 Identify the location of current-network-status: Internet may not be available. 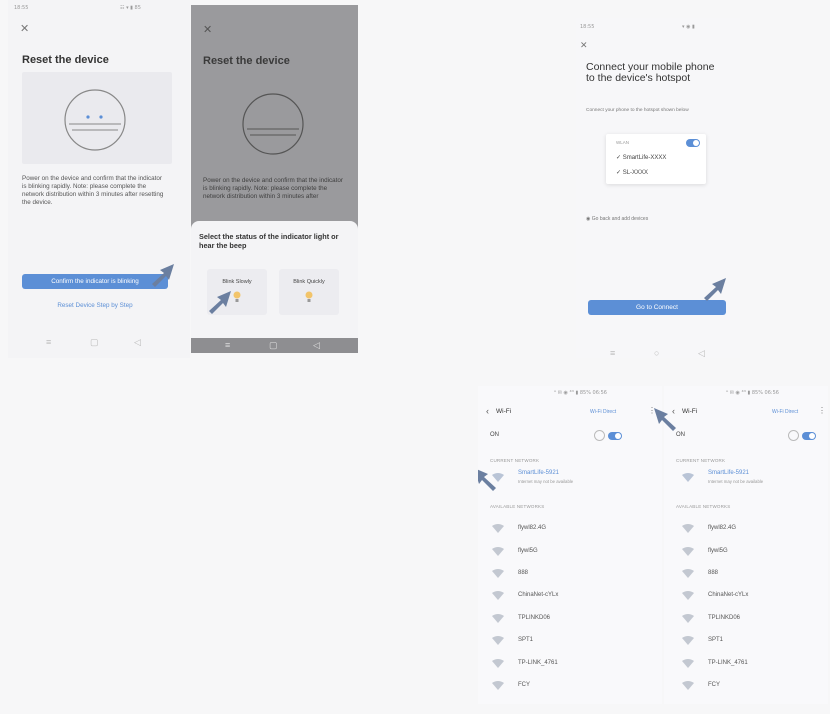
(546, 481).